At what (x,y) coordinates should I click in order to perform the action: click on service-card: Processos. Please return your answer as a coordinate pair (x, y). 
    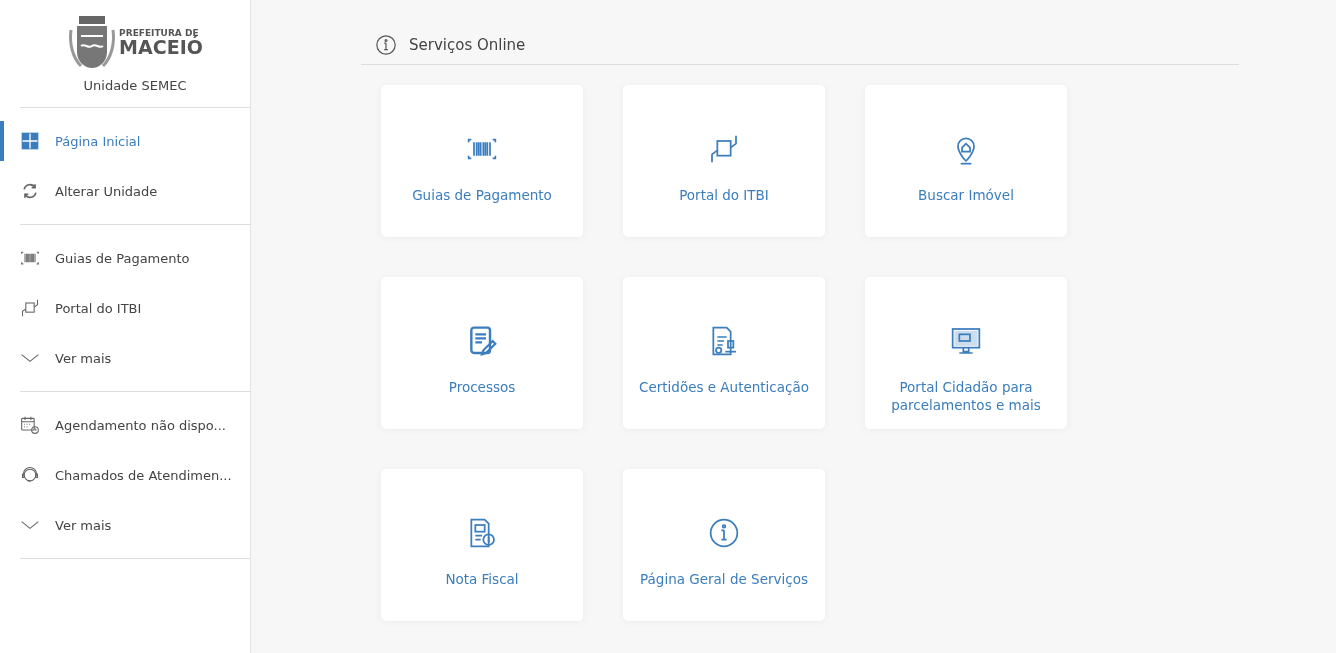
    Looking at the image, I should click on (482, 353).